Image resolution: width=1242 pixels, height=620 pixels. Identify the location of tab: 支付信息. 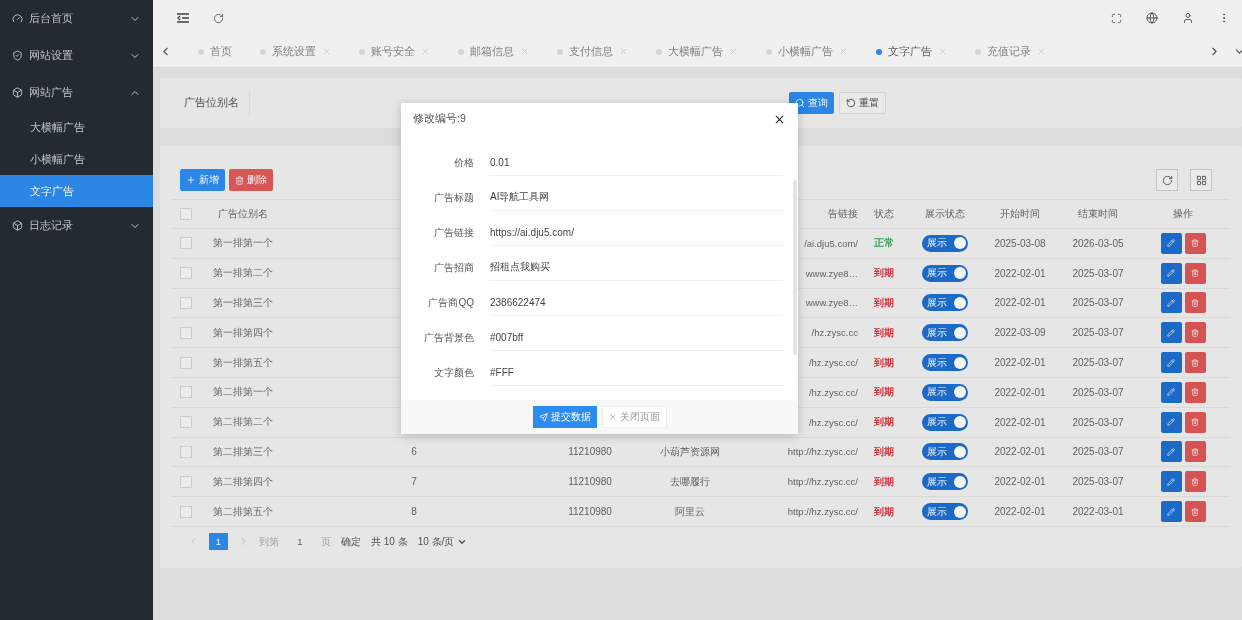
(590, 51).